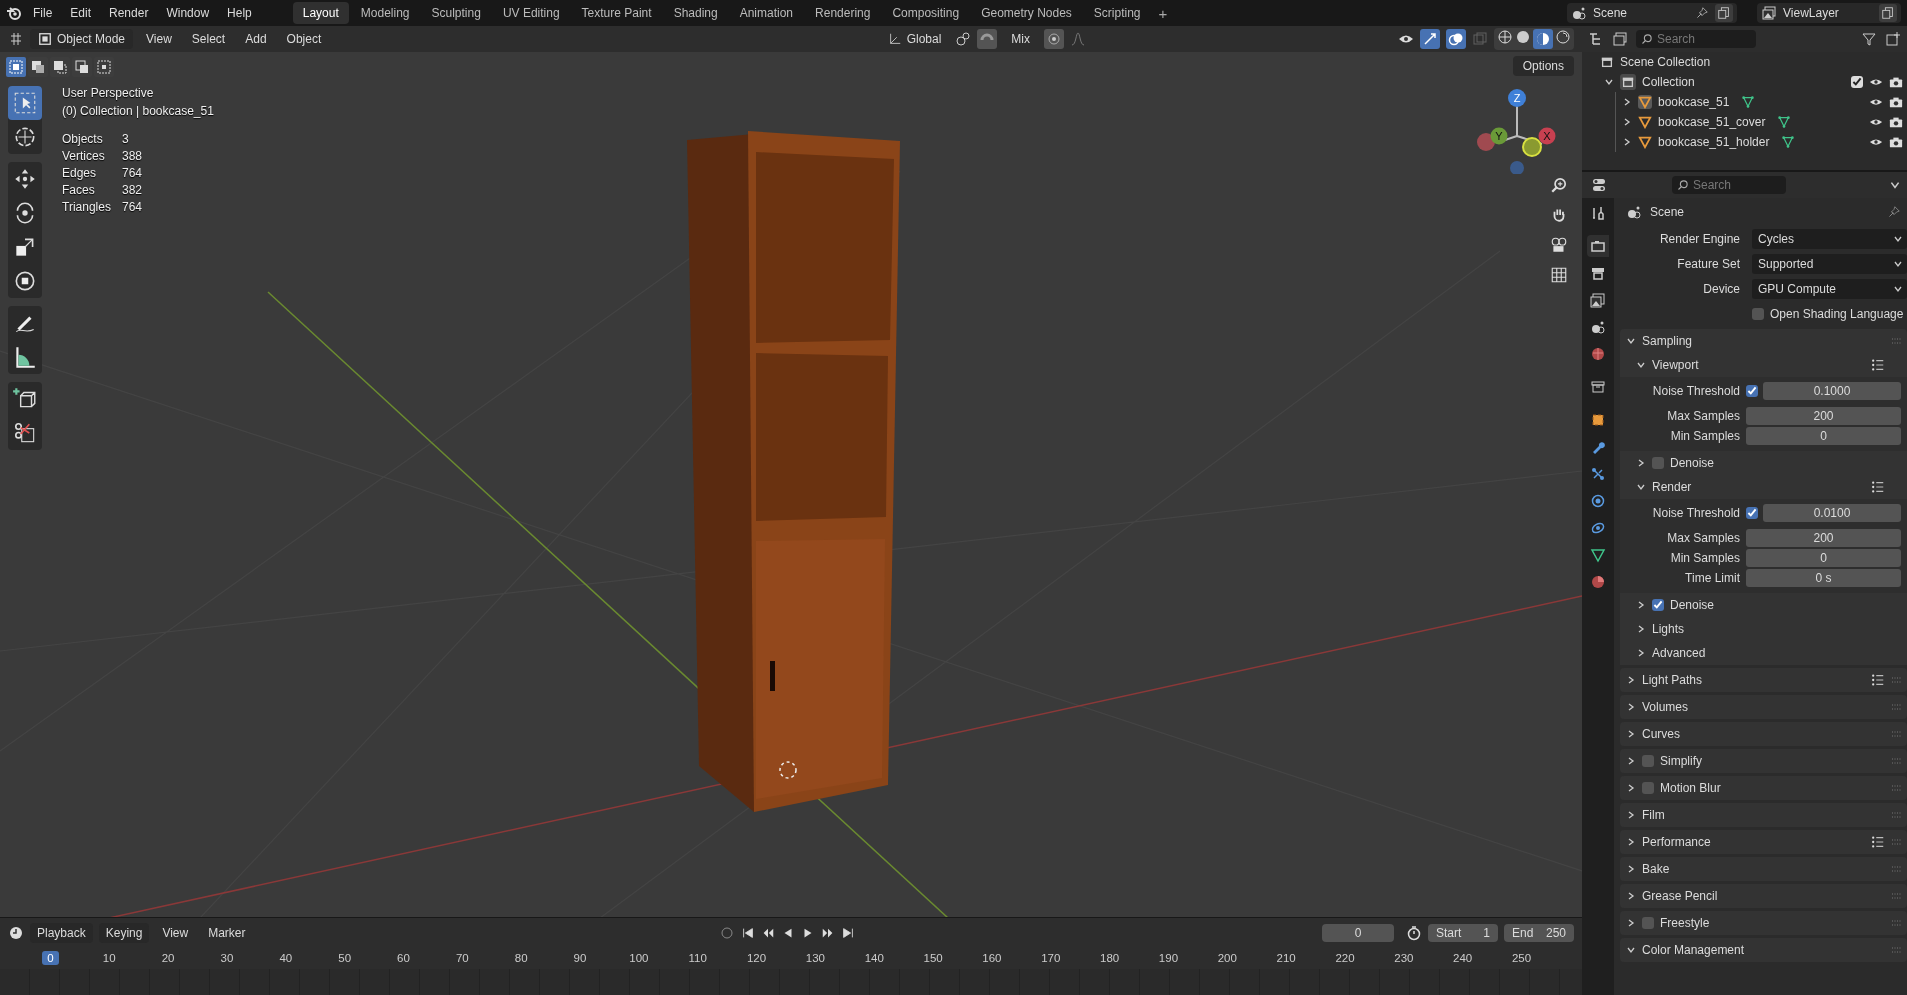  What do you see at coordinates (1661, 734) in the screenshot?
I see `panel-title: Curves` at bounding box center [1661, 734].